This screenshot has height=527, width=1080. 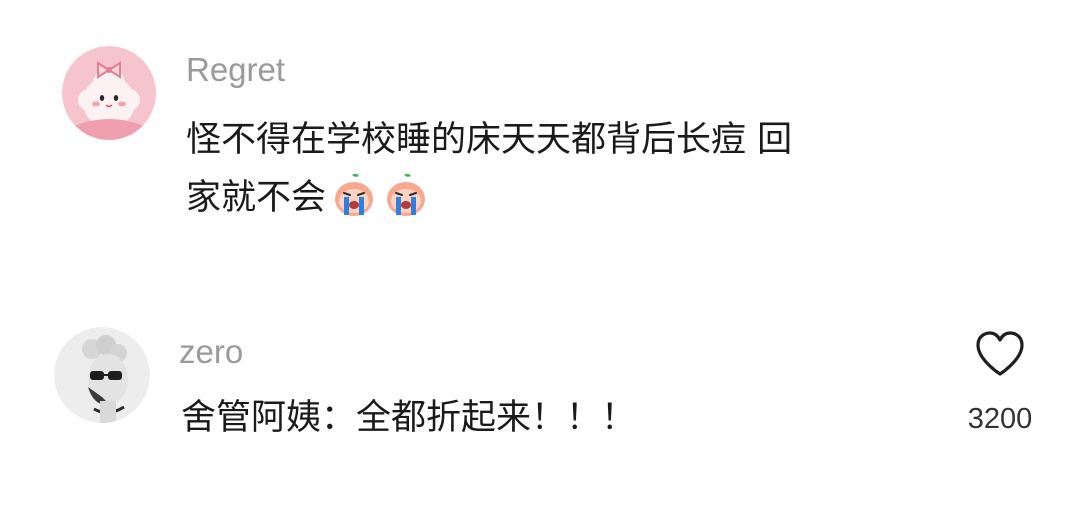 I want to click on heart-outline-icon, so click(x=1000, y=354).